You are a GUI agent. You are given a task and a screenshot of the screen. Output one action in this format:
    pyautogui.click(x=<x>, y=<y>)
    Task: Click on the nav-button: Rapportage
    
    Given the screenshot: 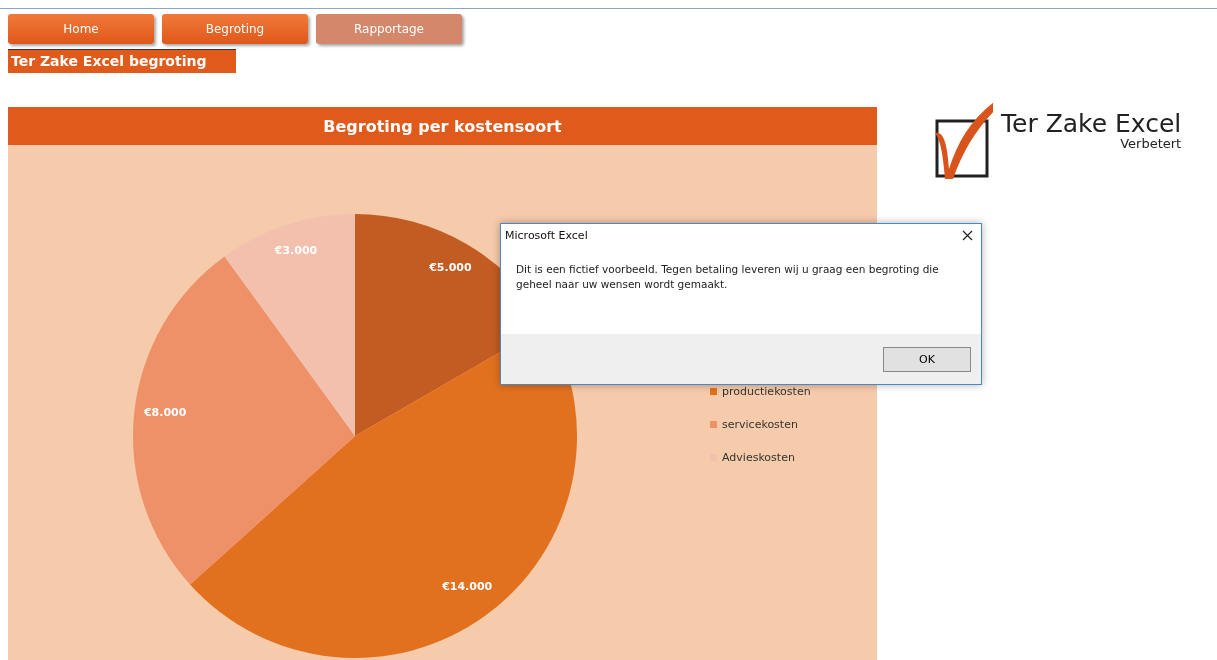 What is the action you would take?
    pyautogui.click(x=389, y=29)
    